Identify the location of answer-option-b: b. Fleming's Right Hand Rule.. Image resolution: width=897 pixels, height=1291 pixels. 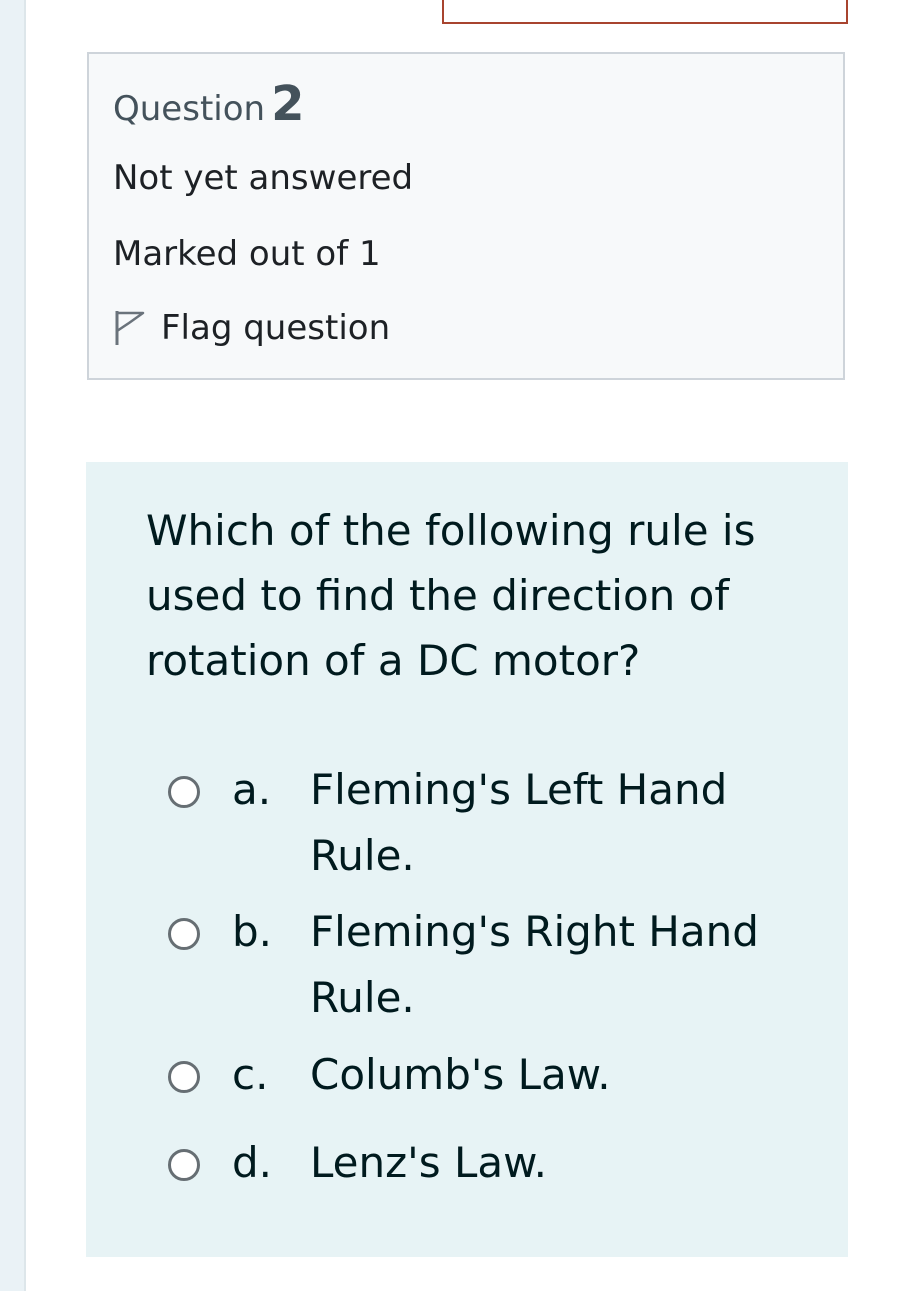
(498, 965).